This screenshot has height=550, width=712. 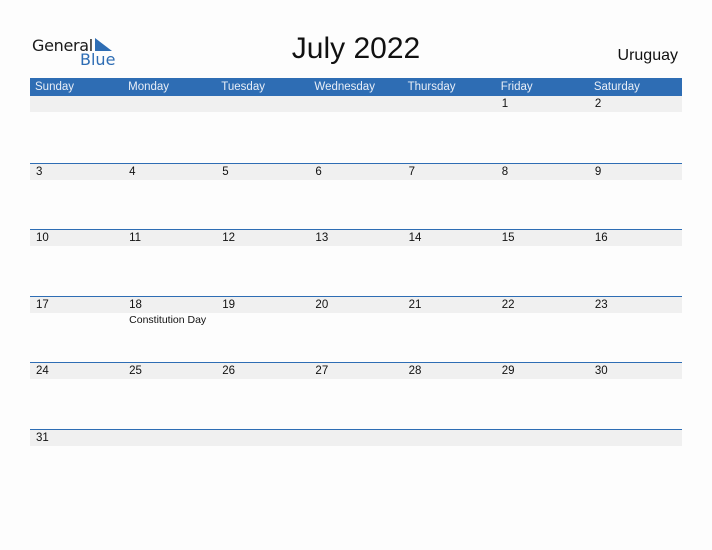 What do you see at coordinates (601, 304) in the screenshot?
I see `day-number: 23` at bounding box center [601, 304].